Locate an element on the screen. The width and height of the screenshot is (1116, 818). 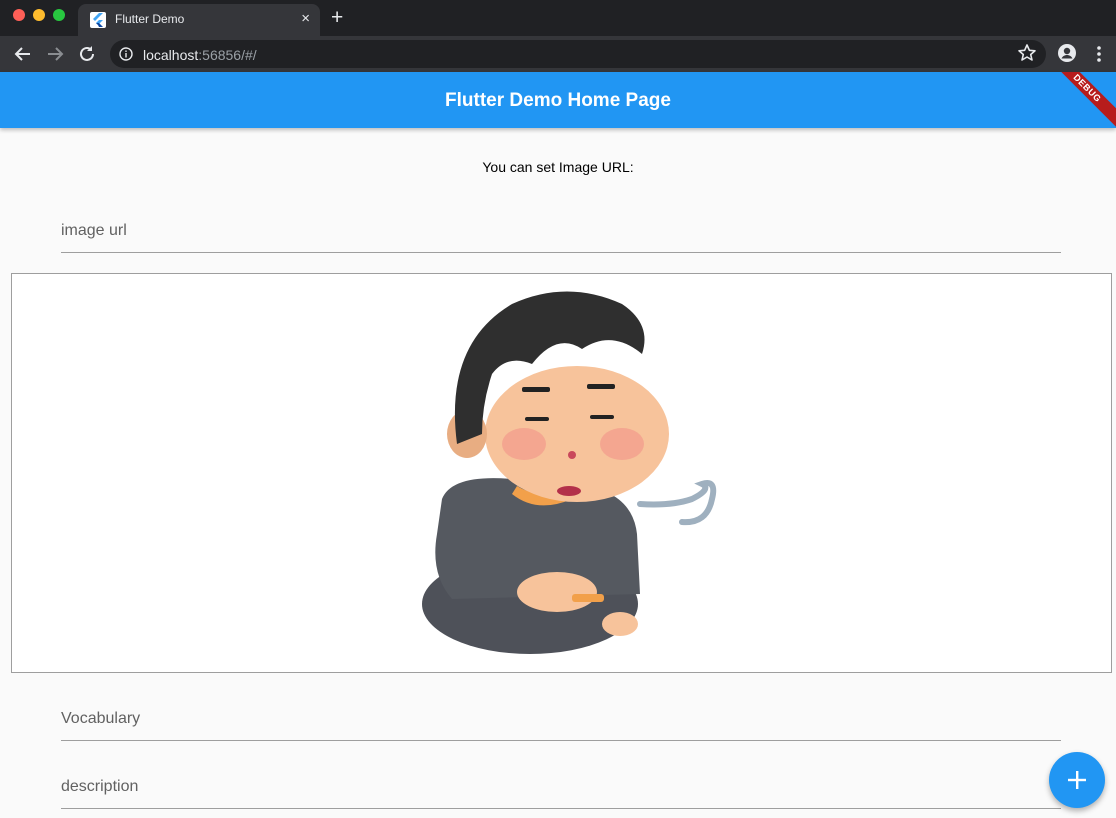
profile-avatar-icon is located at coordinates (1067, 53).